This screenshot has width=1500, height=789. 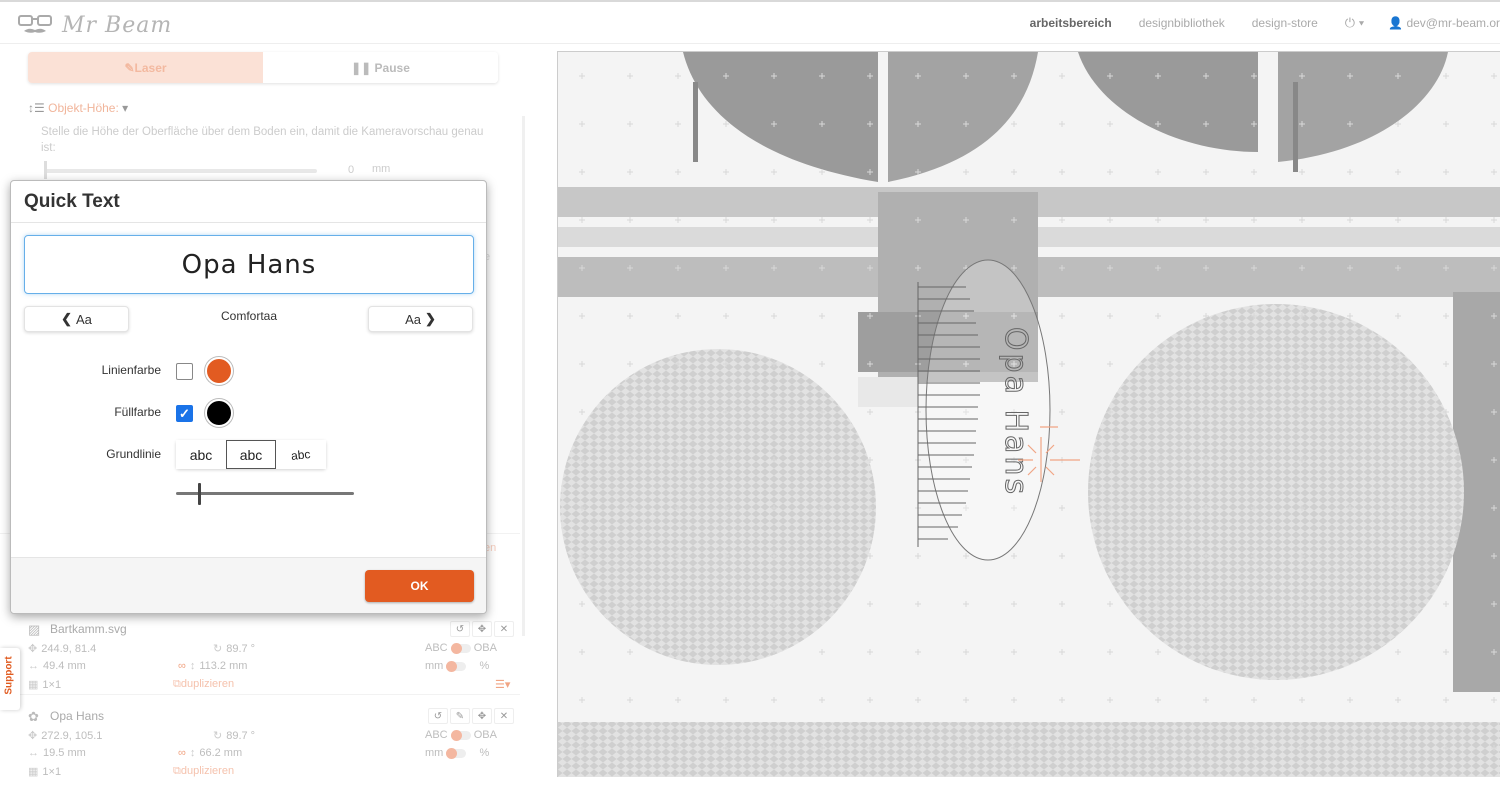 I want to click on nav-link-designbibliothek: designbibliothek, so click(x=1182, y=23).